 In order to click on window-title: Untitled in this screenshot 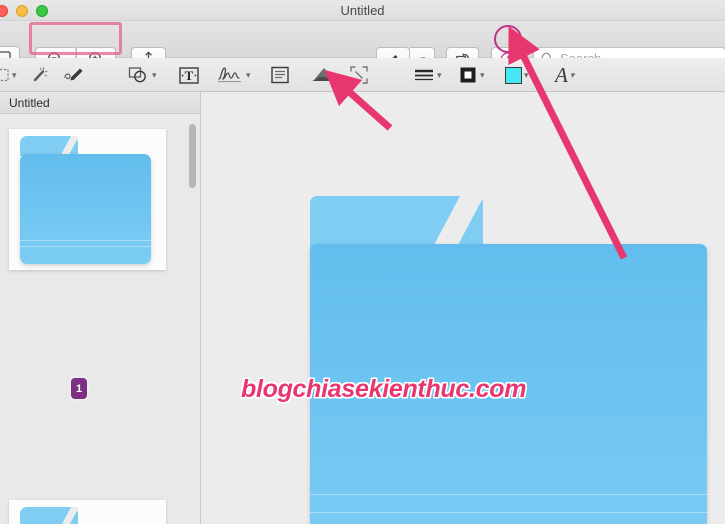, I will do `click(362, 10)`.